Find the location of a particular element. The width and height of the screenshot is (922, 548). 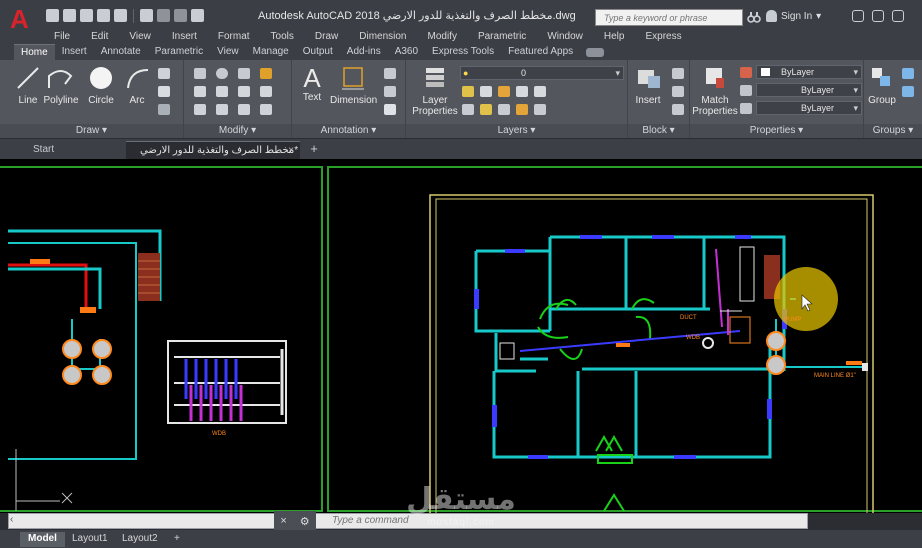

tab-view: View is located at coordinates (228, 52).